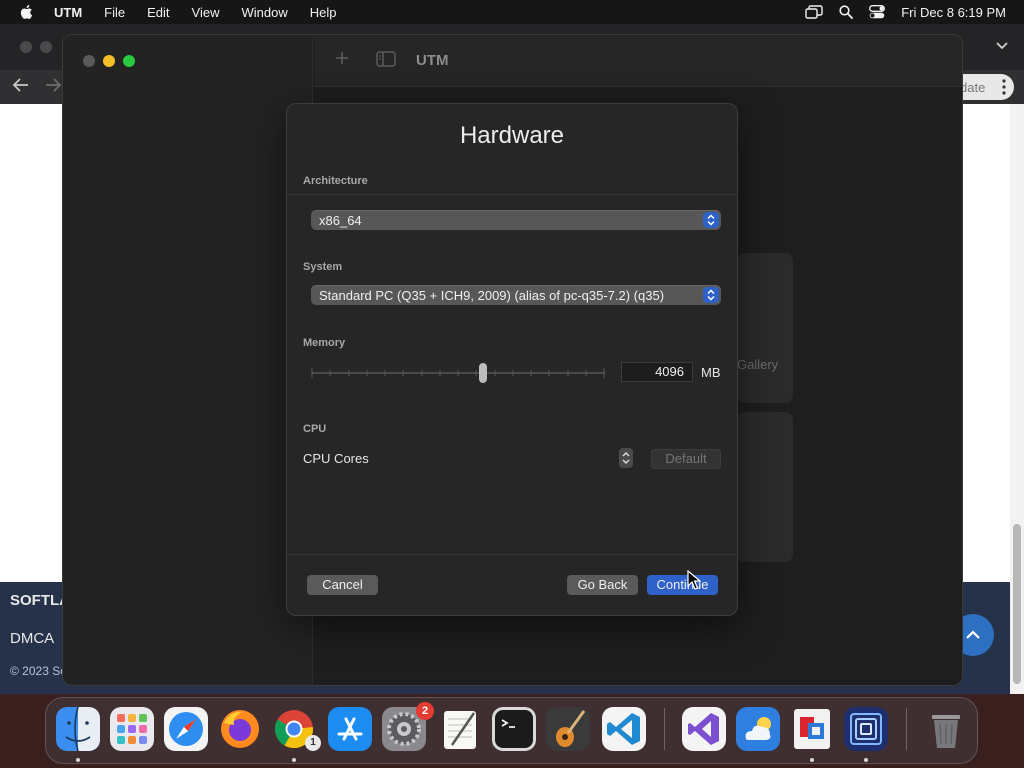 The width and height of the screenshot is (1024, 768). What do you see at coordinates (315, 429) in the screenshot?
I see `cpu-label: CPU` at bounding box center [315, 429].